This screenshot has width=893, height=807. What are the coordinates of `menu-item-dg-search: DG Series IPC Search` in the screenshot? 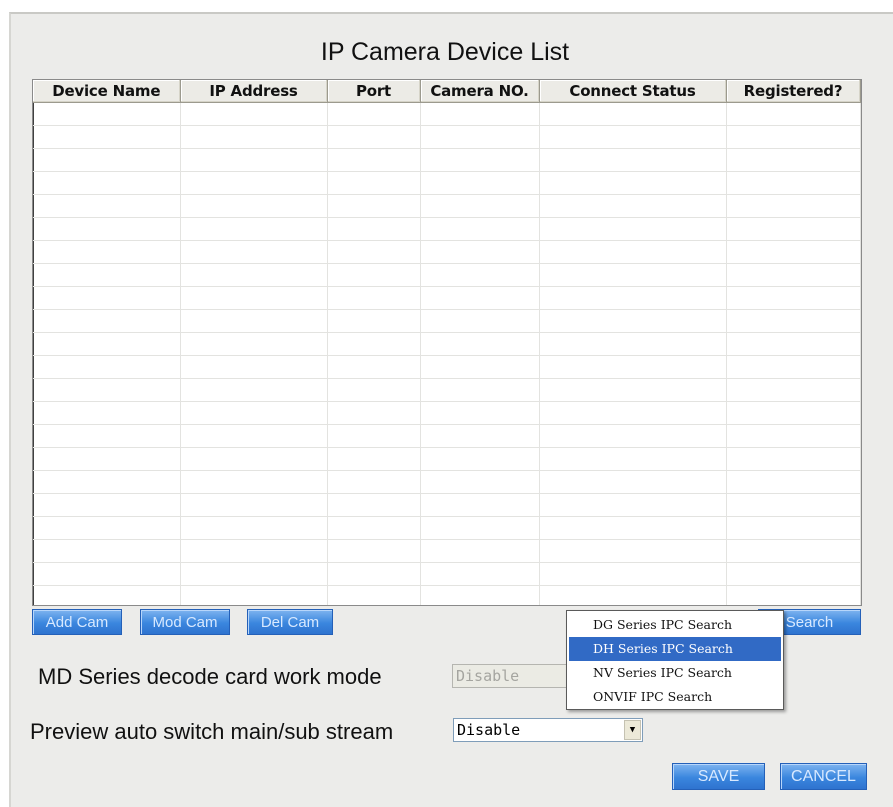 It's located at (675, 625).